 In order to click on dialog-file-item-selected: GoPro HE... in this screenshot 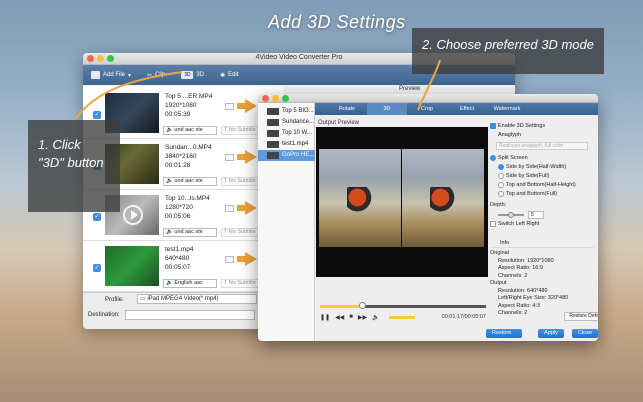, I will do `click(286, 155)`.